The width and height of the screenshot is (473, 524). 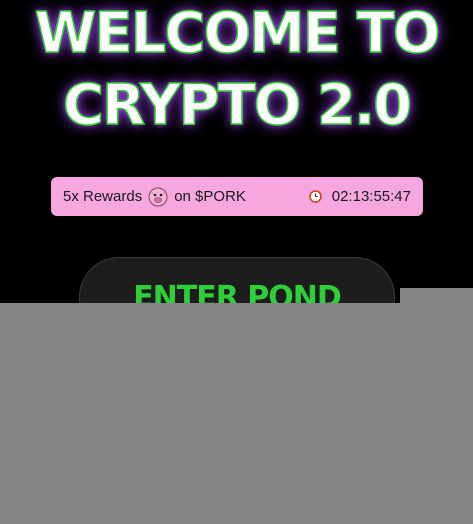 What do you see at coordinates (158, 197) in the screenshot?
I see `pig-icon` at bounding box center [158, 197].